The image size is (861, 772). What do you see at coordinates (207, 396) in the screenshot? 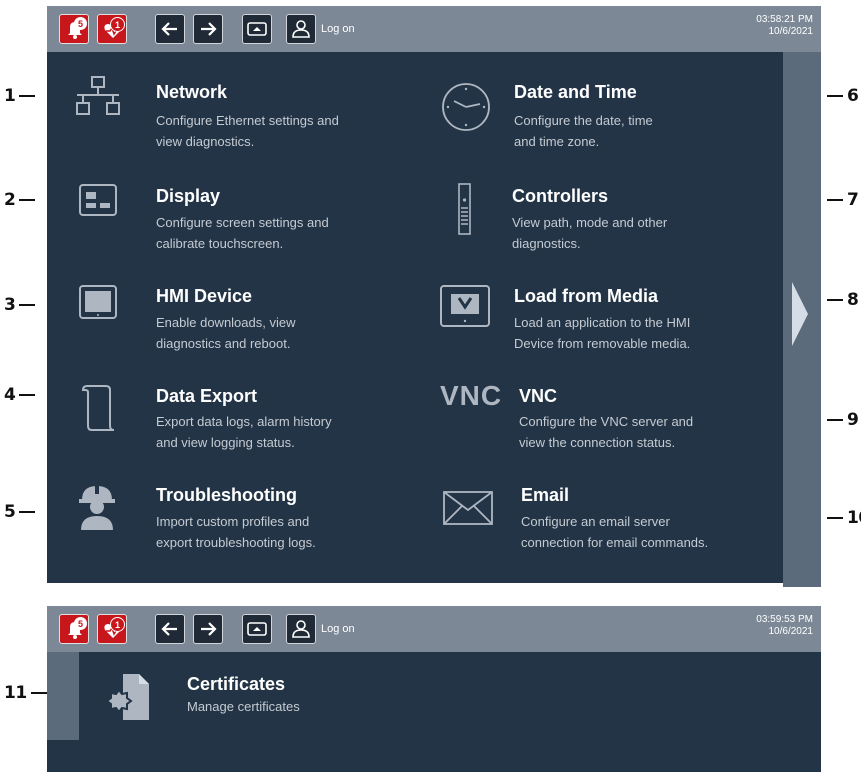
I see `menu-item-title: Data Export` at bounding box center [207, 396].